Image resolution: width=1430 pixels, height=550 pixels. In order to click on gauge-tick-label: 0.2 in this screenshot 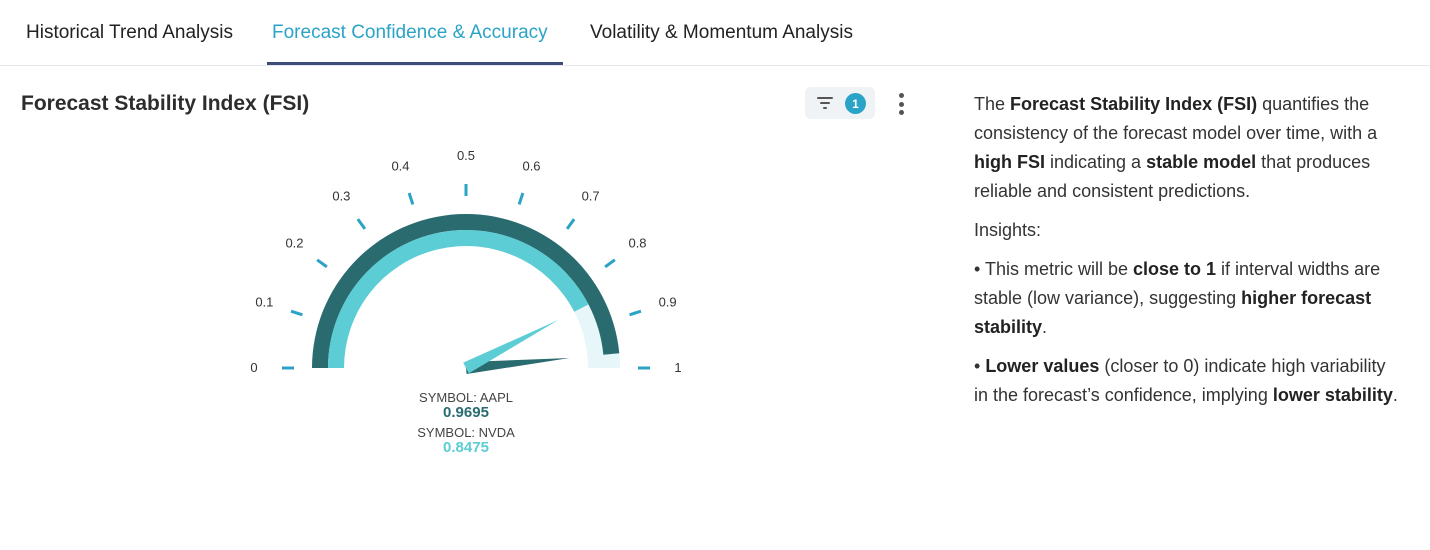, I will do `click(294, 242)`.